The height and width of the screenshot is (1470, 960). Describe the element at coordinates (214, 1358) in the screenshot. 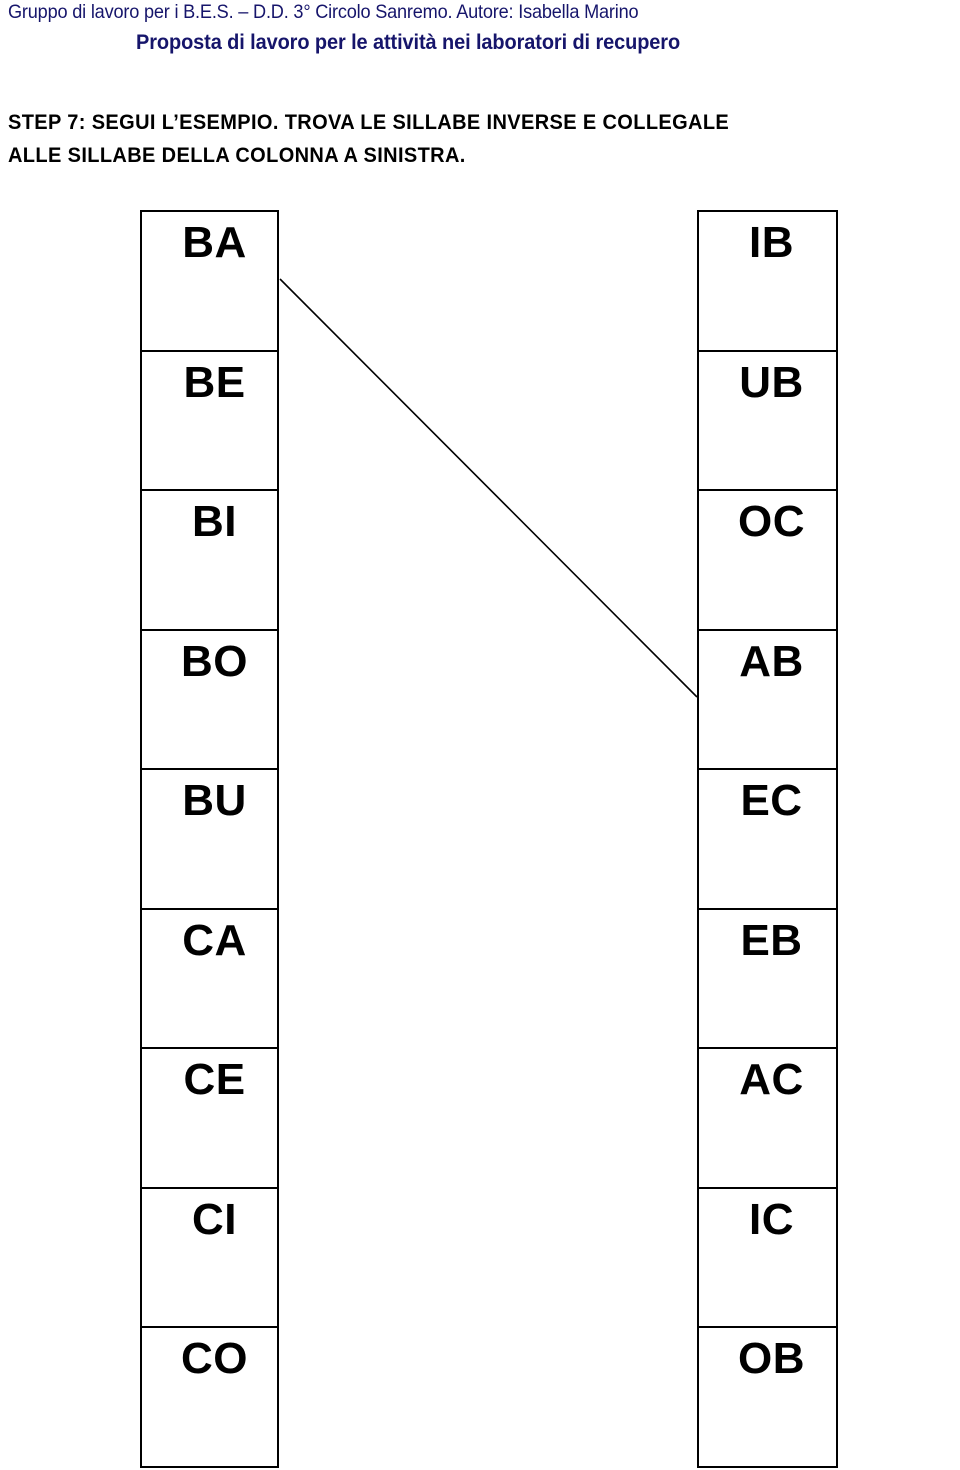

I see `syllable-label: CO` at that location.